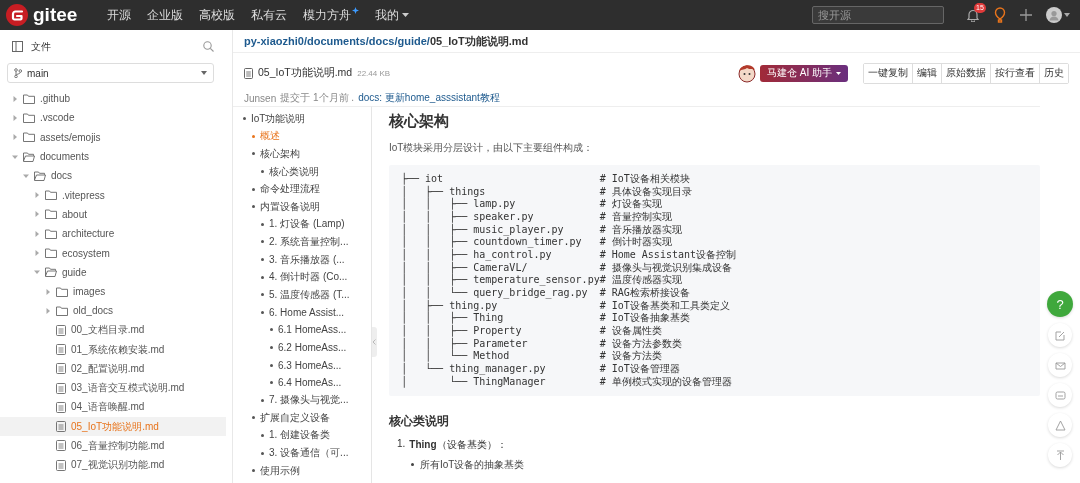  I want to click on chat-button, so click(1060, 395).